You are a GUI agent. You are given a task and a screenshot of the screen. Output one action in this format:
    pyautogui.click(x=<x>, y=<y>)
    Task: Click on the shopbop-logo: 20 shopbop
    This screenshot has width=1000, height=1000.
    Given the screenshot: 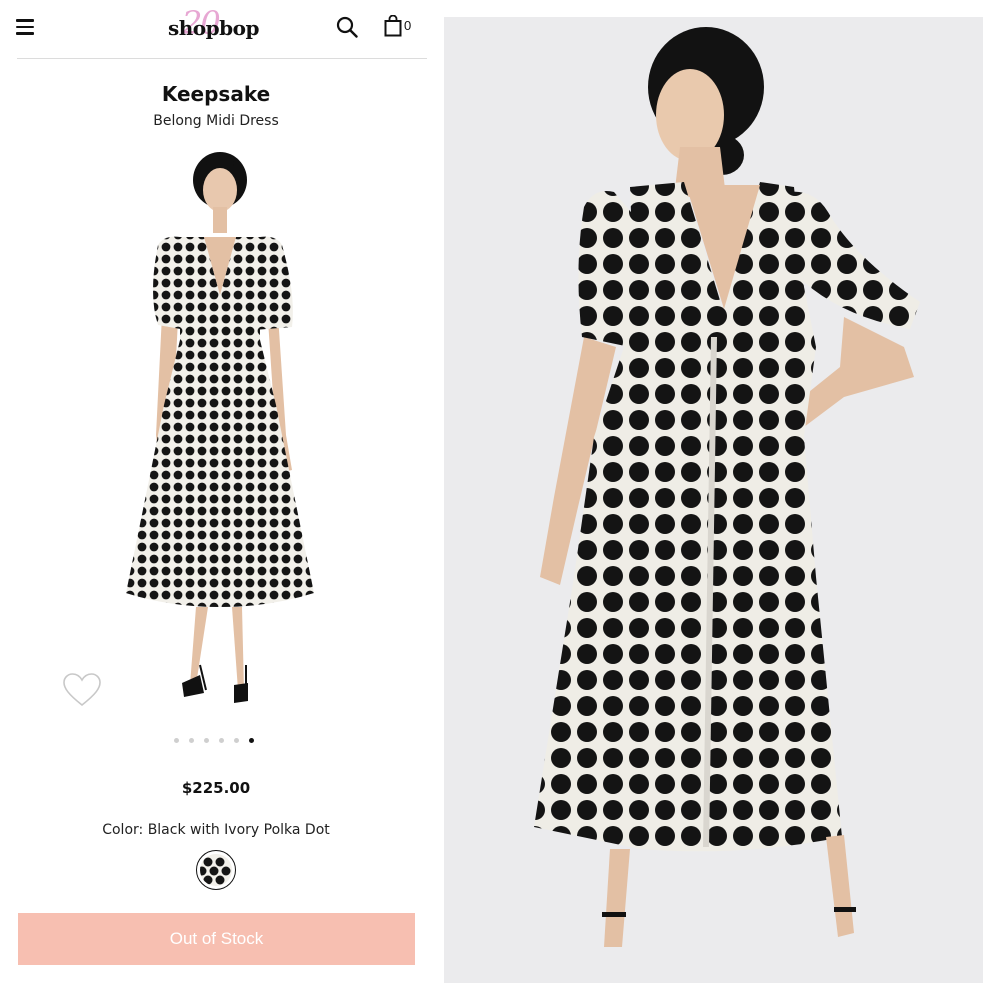 What is the action you would take?
    pyautogui.click(x=208, y=25)
    